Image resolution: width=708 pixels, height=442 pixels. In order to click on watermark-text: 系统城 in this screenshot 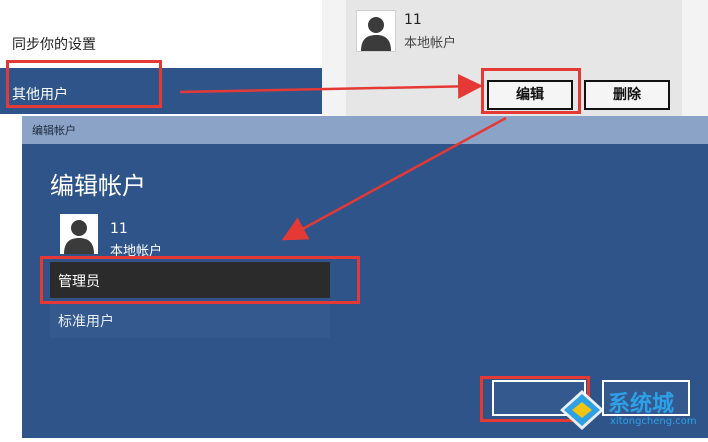, I will do `click(641, 404)`.